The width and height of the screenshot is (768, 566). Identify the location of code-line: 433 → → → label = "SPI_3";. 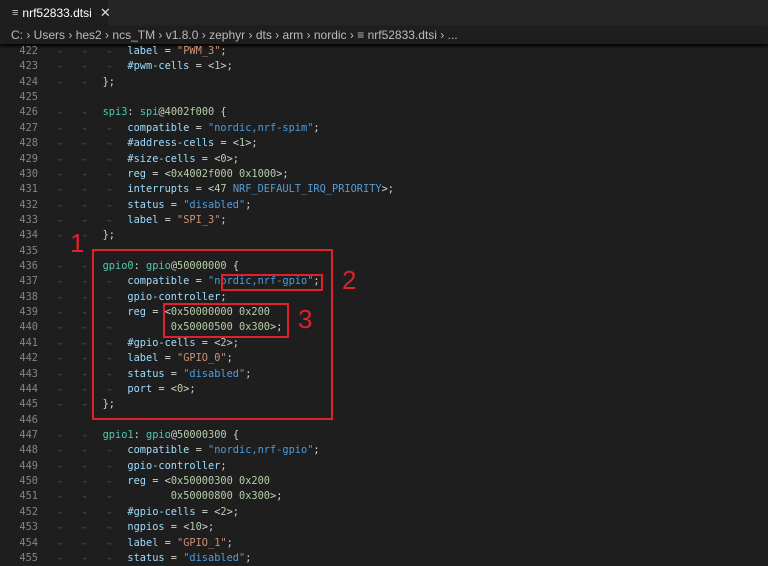
(384, 220).